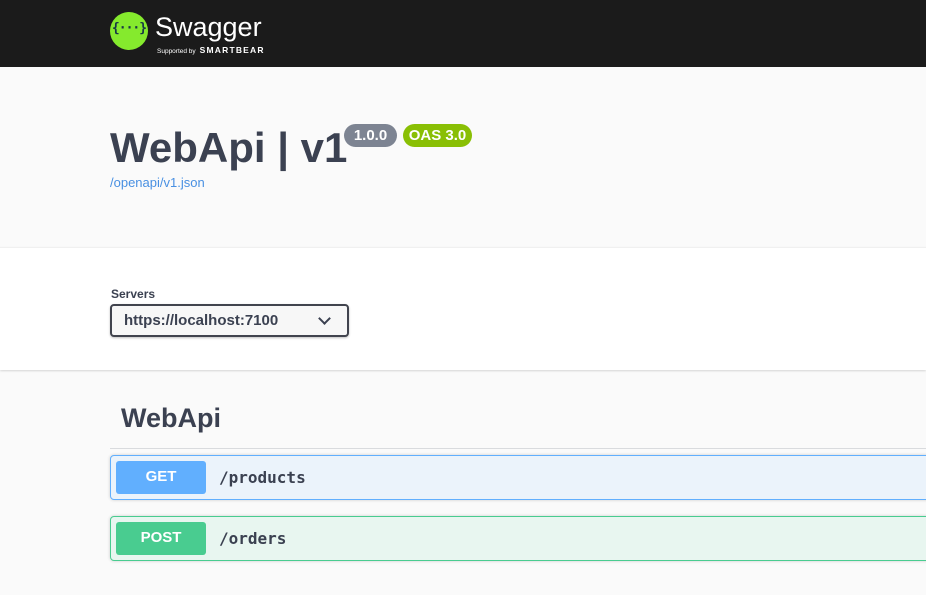 The height and width of the screenshot is (595, 926). I want to click on tag-title: WebApi, so click(171, 418).